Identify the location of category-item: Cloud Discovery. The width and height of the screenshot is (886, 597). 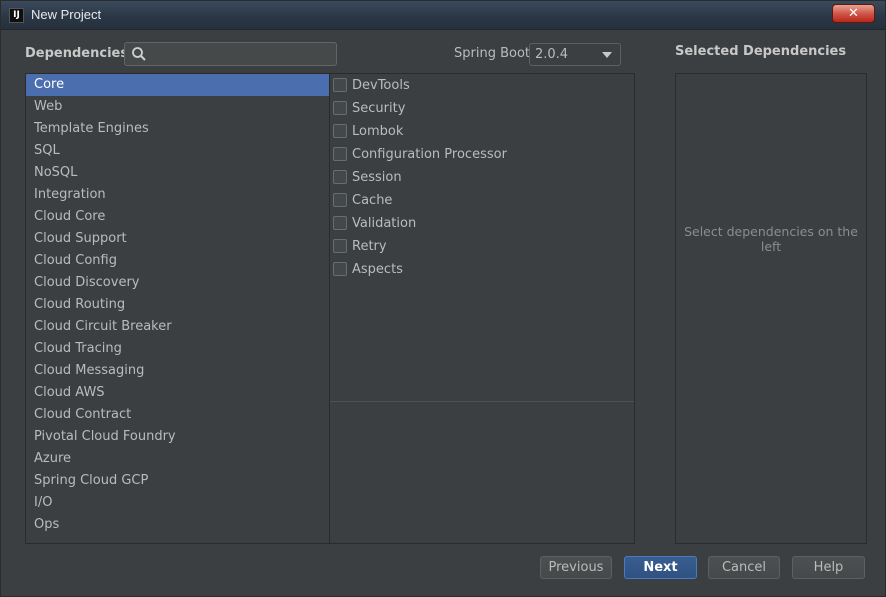
(177, 283).